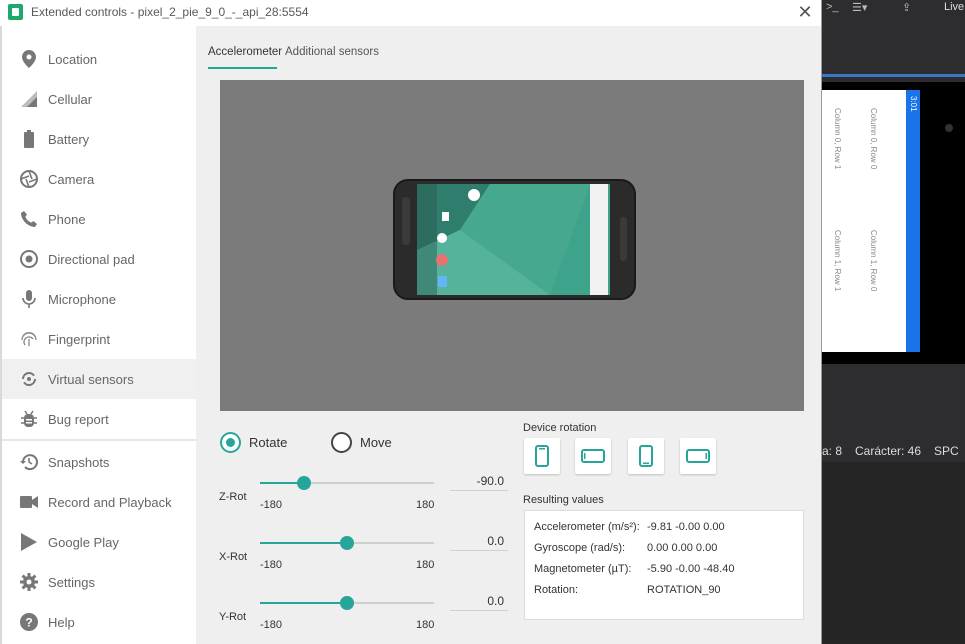  What do you see at coordinates (837, 139) in the screenshot?
I see `grid-cell: Column 0, Row 1` at bounding box center [837, 139].